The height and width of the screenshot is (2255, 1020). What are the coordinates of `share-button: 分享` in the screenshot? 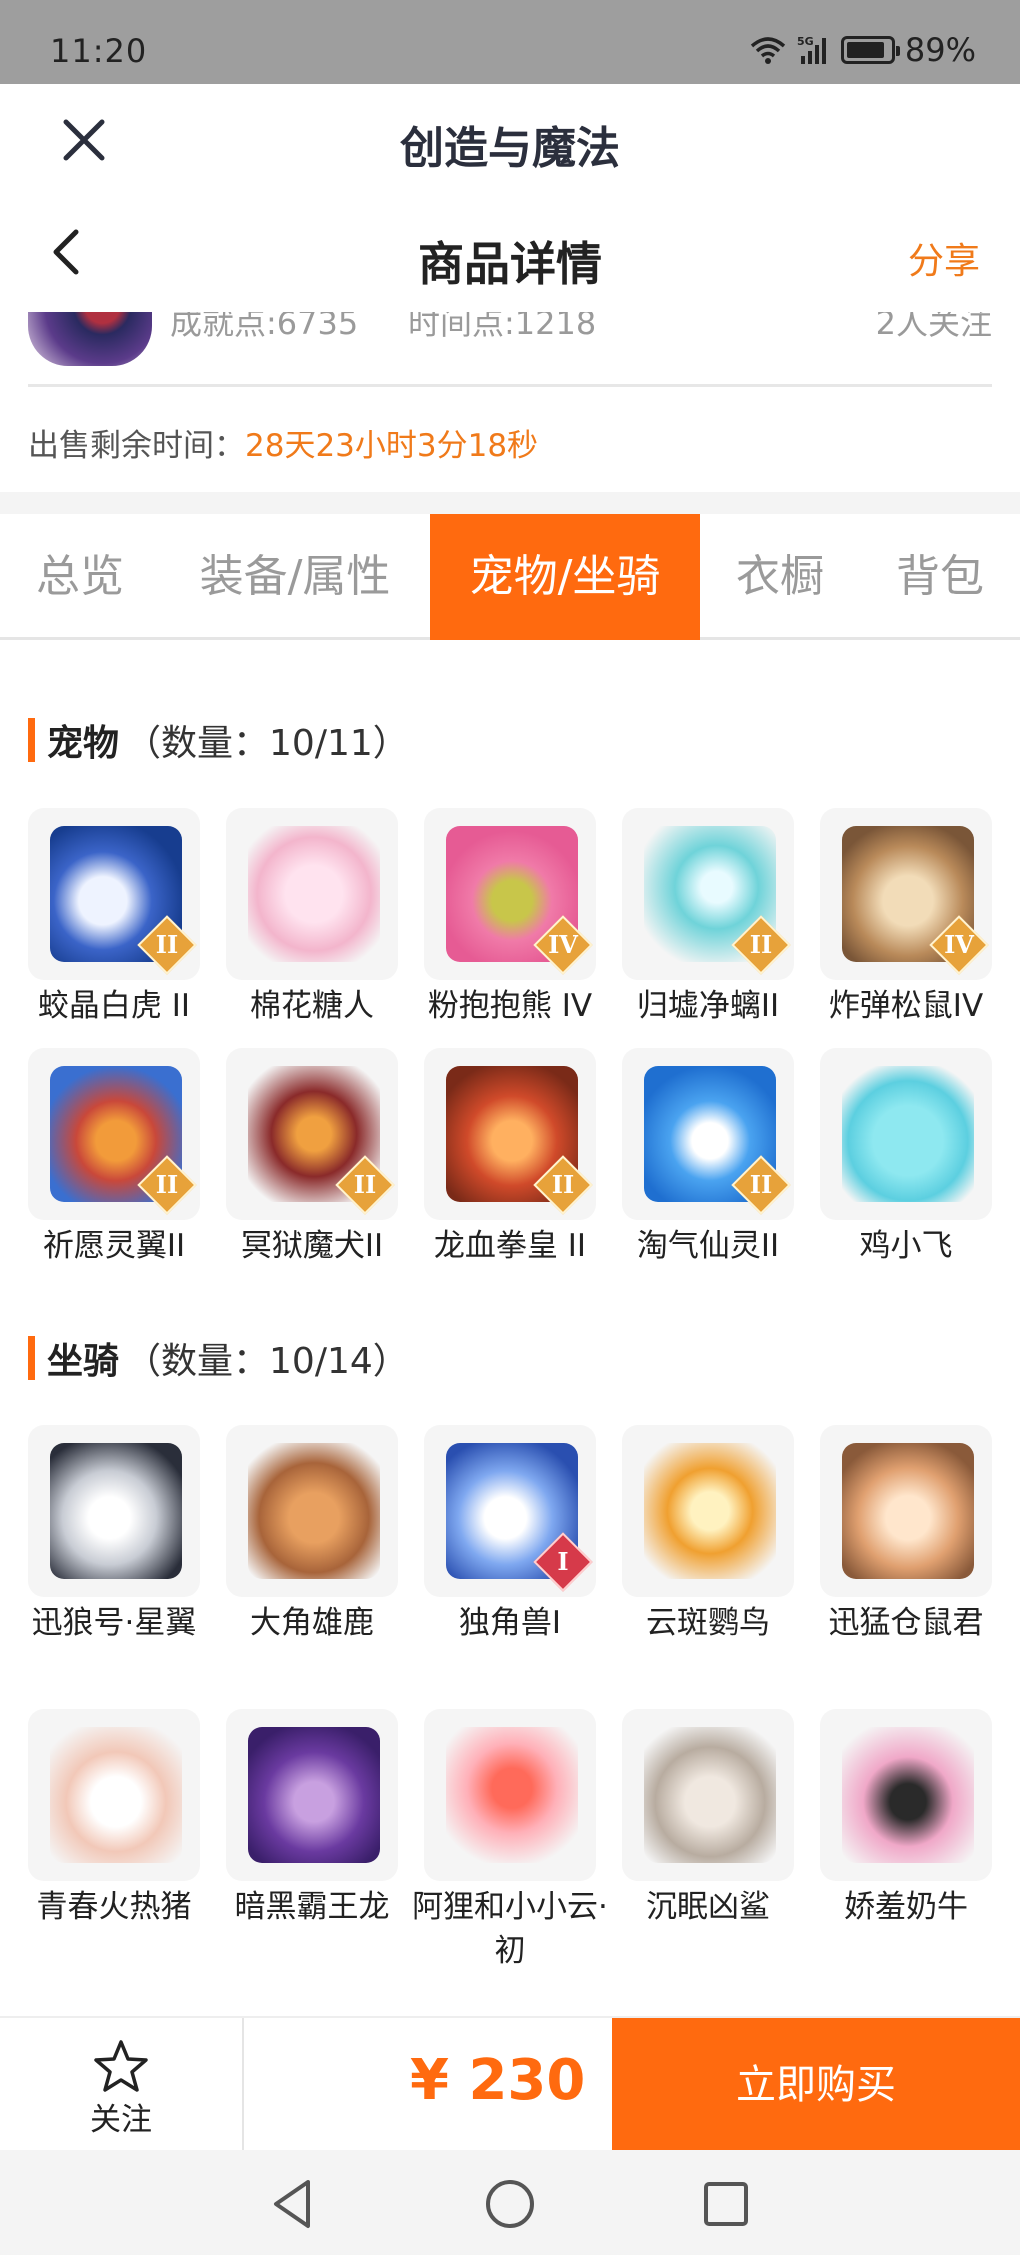 It's located at (944, 258).